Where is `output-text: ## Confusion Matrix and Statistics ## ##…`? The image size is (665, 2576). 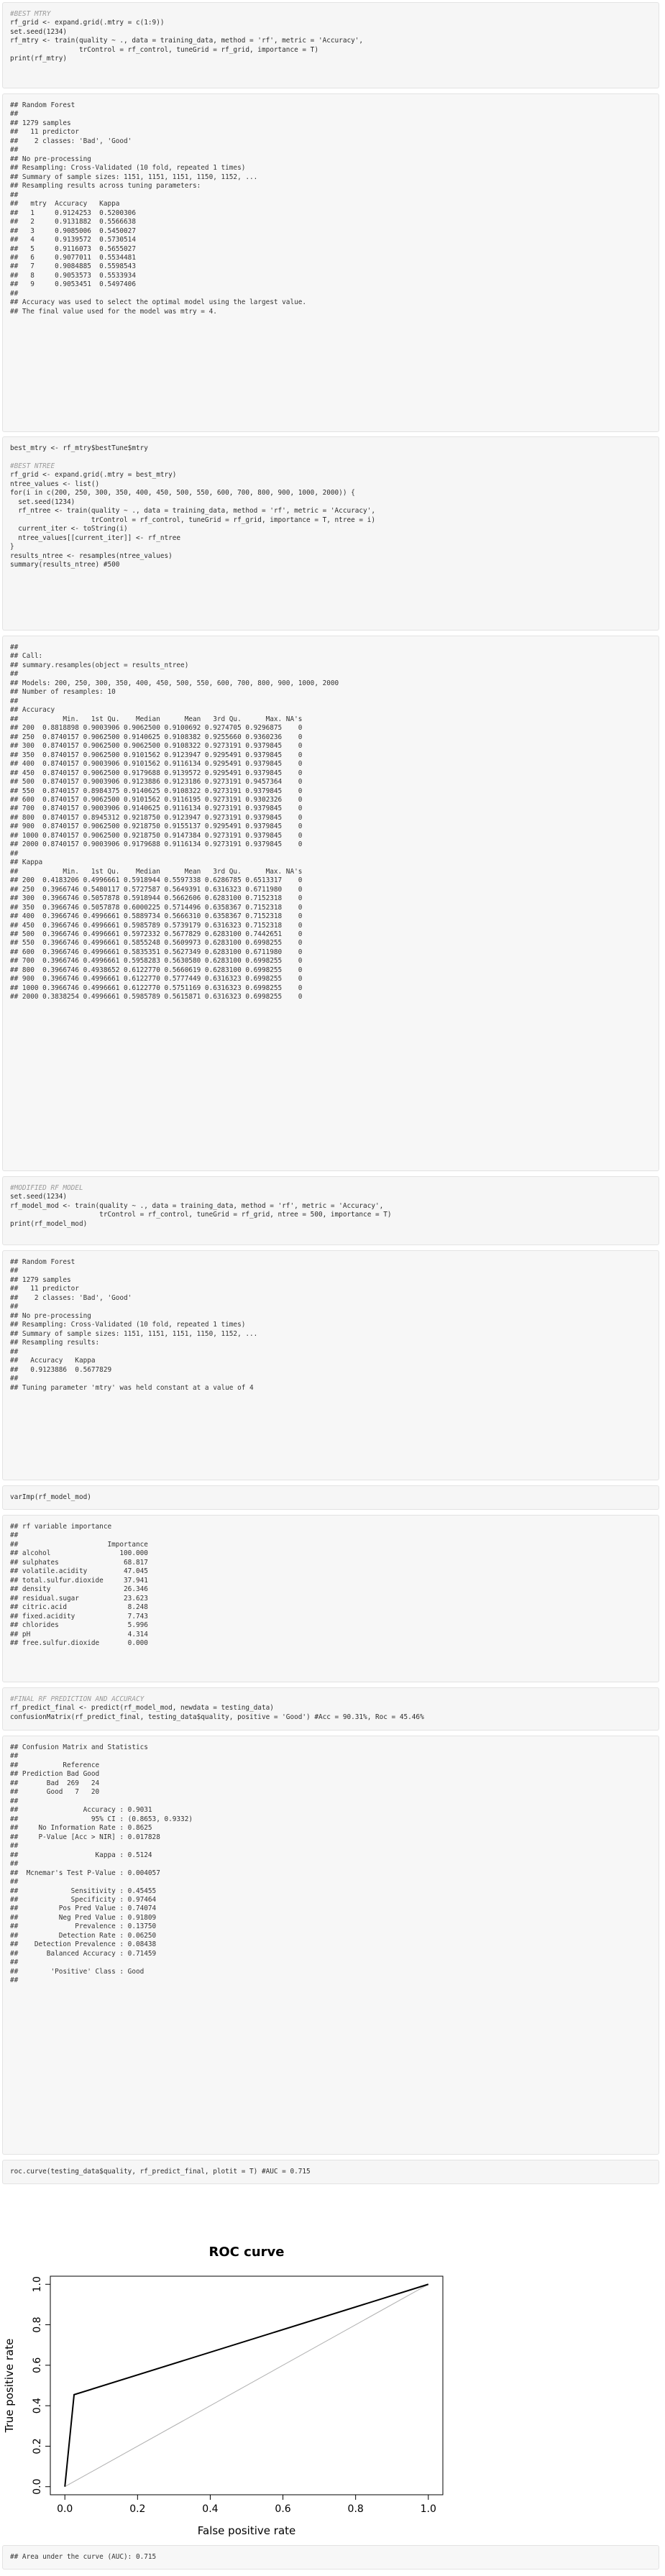 output-text: ## Confusion Matrix and Statistics ## ##… is located at coordinates (331, 1863).